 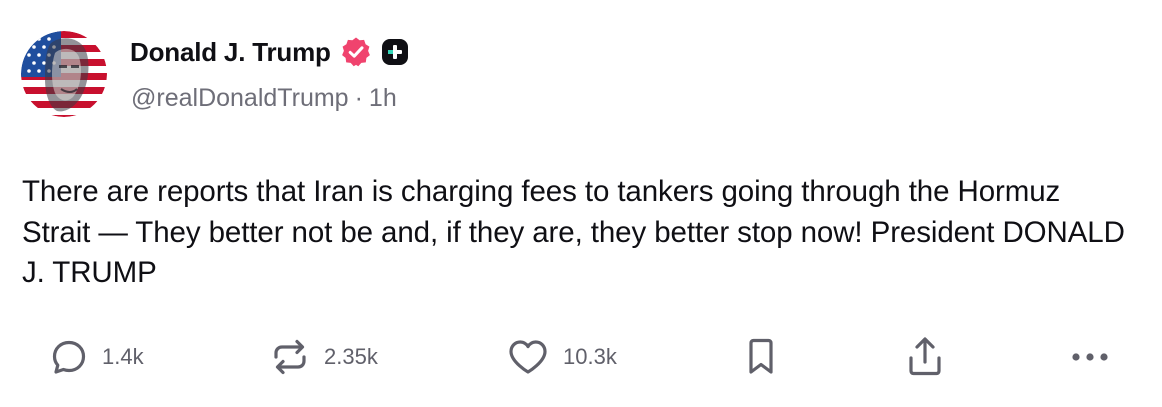 What do you see at coordinates (562, 357) in the screenshot?
I see `like-button: 10.3k` at bounding box center [562, 357].